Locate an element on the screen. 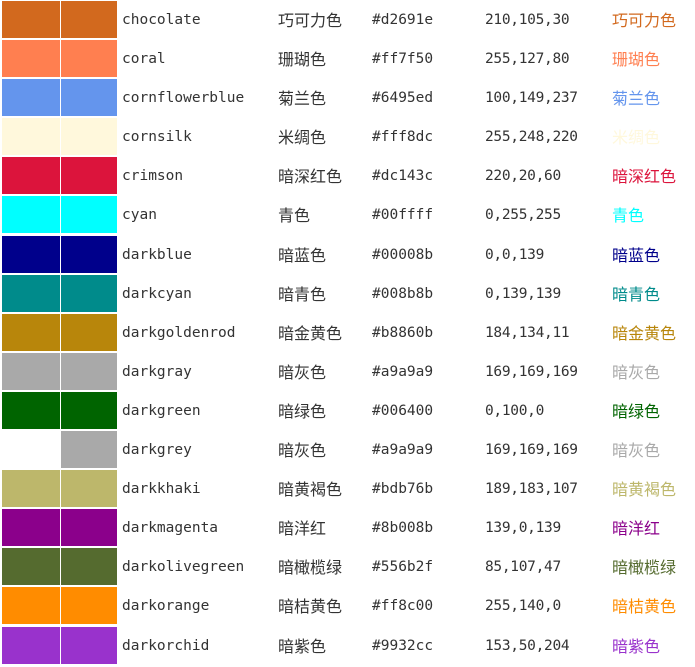  color-rgb-value: 139,0,139 is located at coordinates (523, 528).